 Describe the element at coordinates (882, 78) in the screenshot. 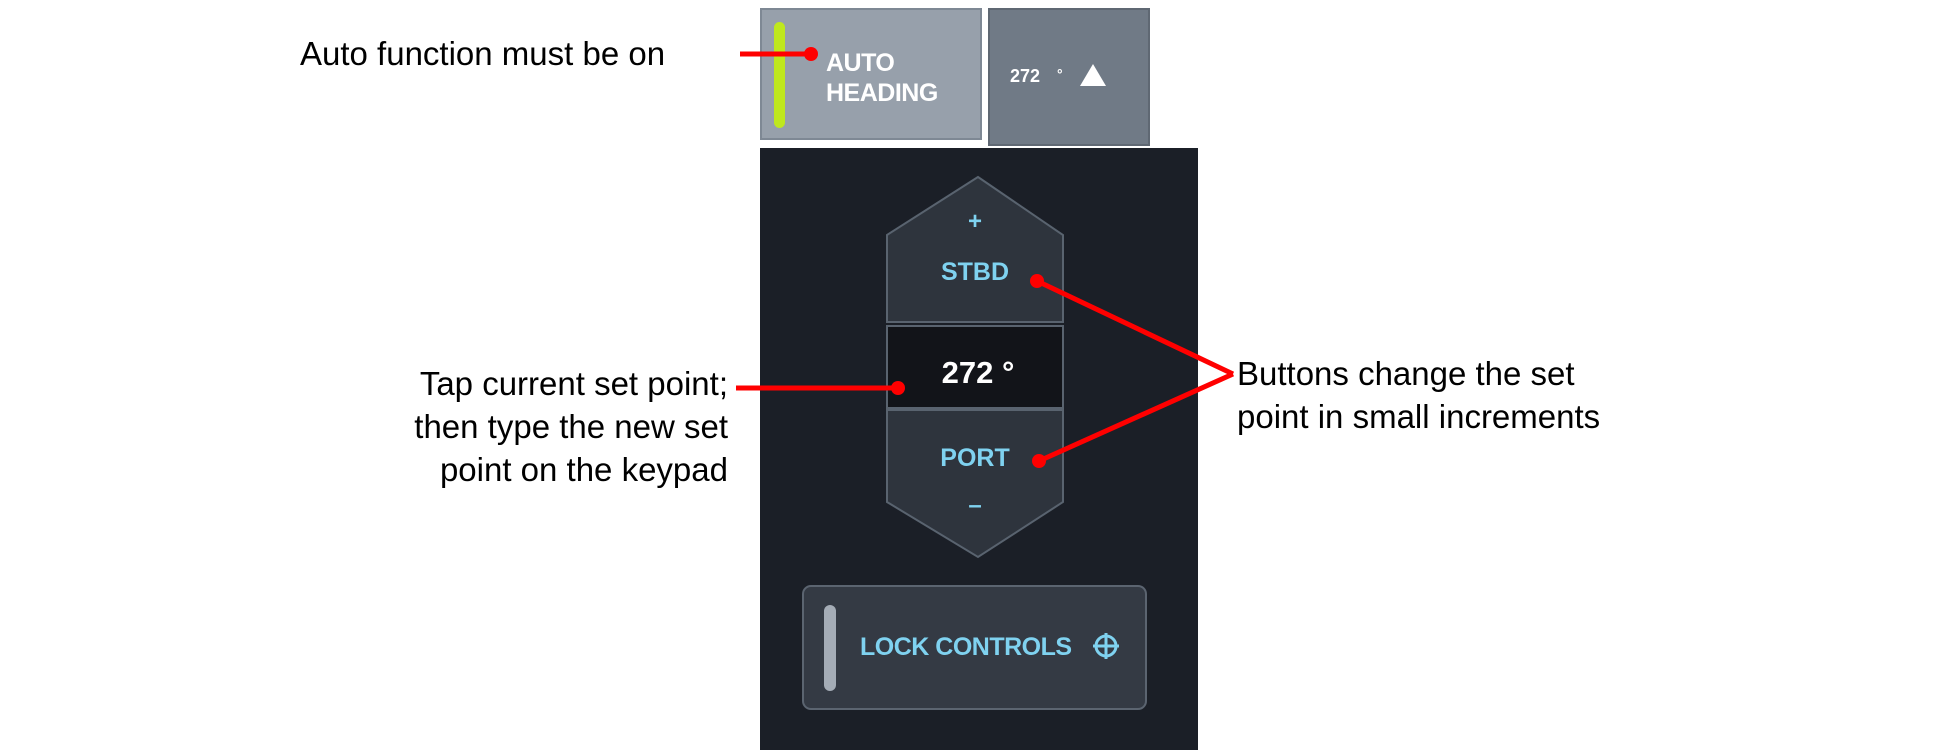

I see `auto-heading-label: AUTO HEADING` at that location.